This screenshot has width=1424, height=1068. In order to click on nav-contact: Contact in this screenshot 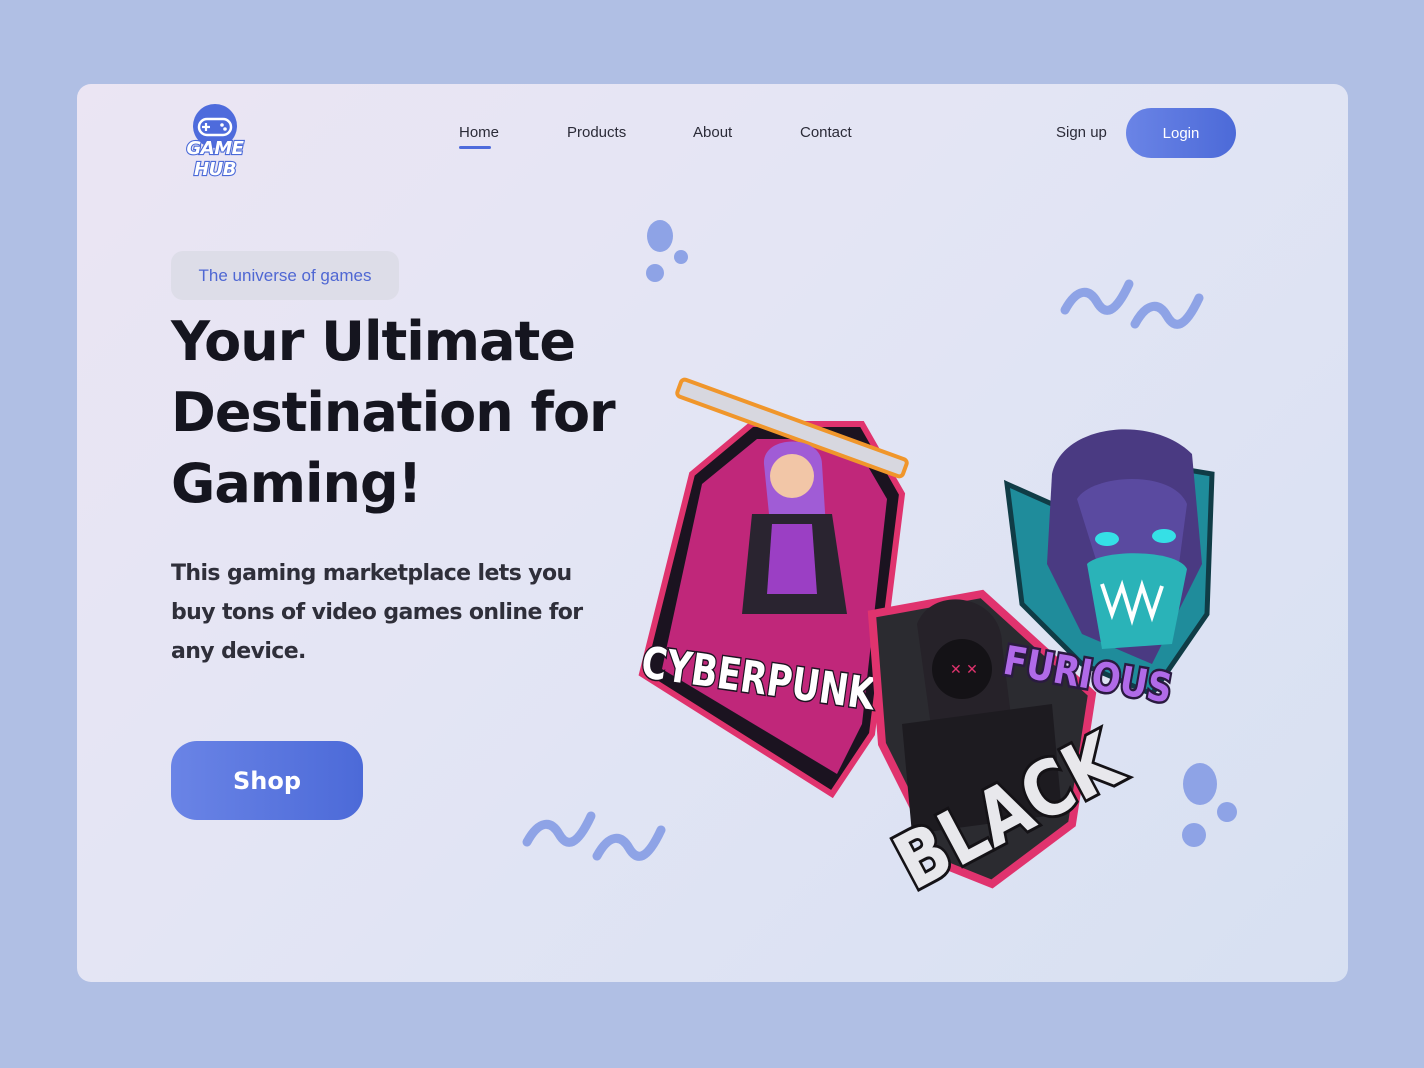, I will do `click(826, 132)`.